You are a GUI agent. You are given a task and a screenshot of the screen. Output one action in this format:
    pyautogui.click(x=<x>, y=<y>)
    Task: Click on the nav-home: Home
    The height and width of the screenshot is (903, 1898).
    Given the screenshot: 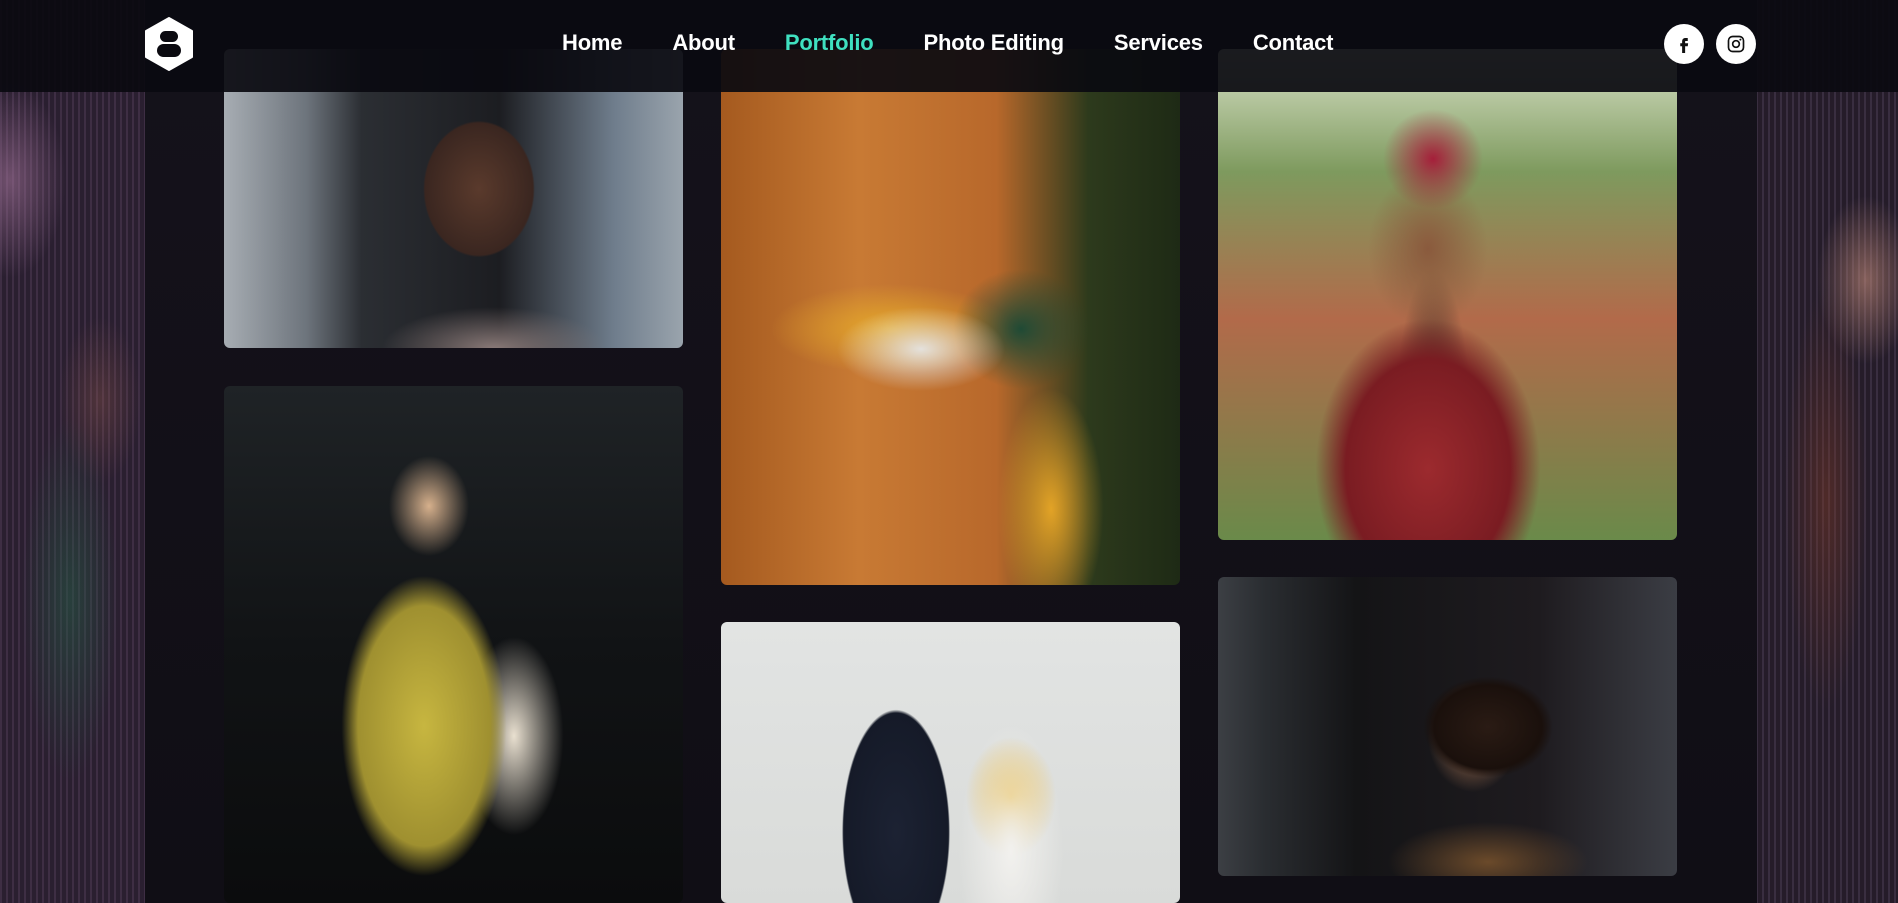 What is the action you would take?
    pyautogui.click(x=592, y=43)
    